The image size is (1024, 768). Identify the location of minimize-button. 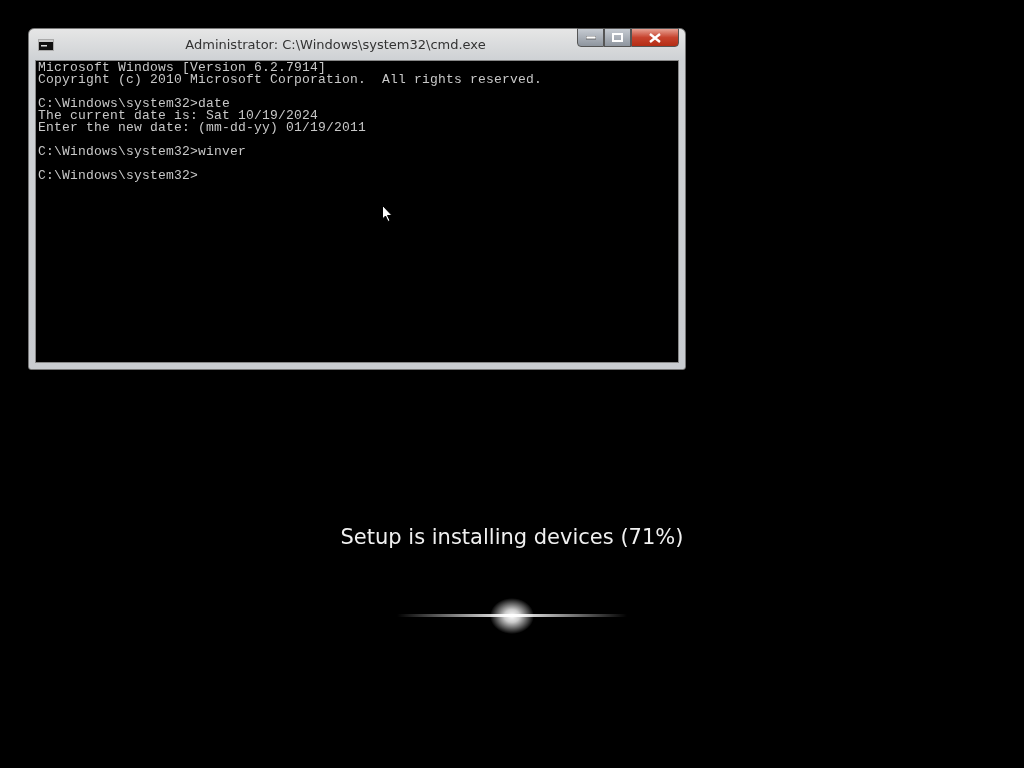
(590, 37).